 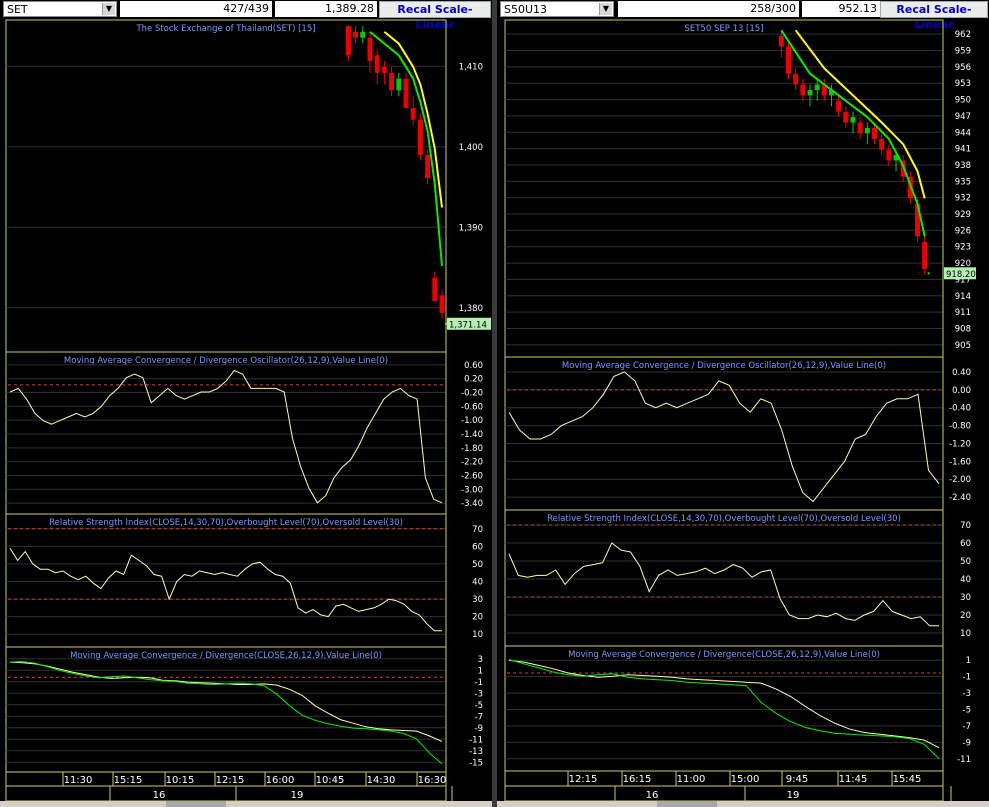 I want to click on last-price-marker, so click(x=928, y=273).